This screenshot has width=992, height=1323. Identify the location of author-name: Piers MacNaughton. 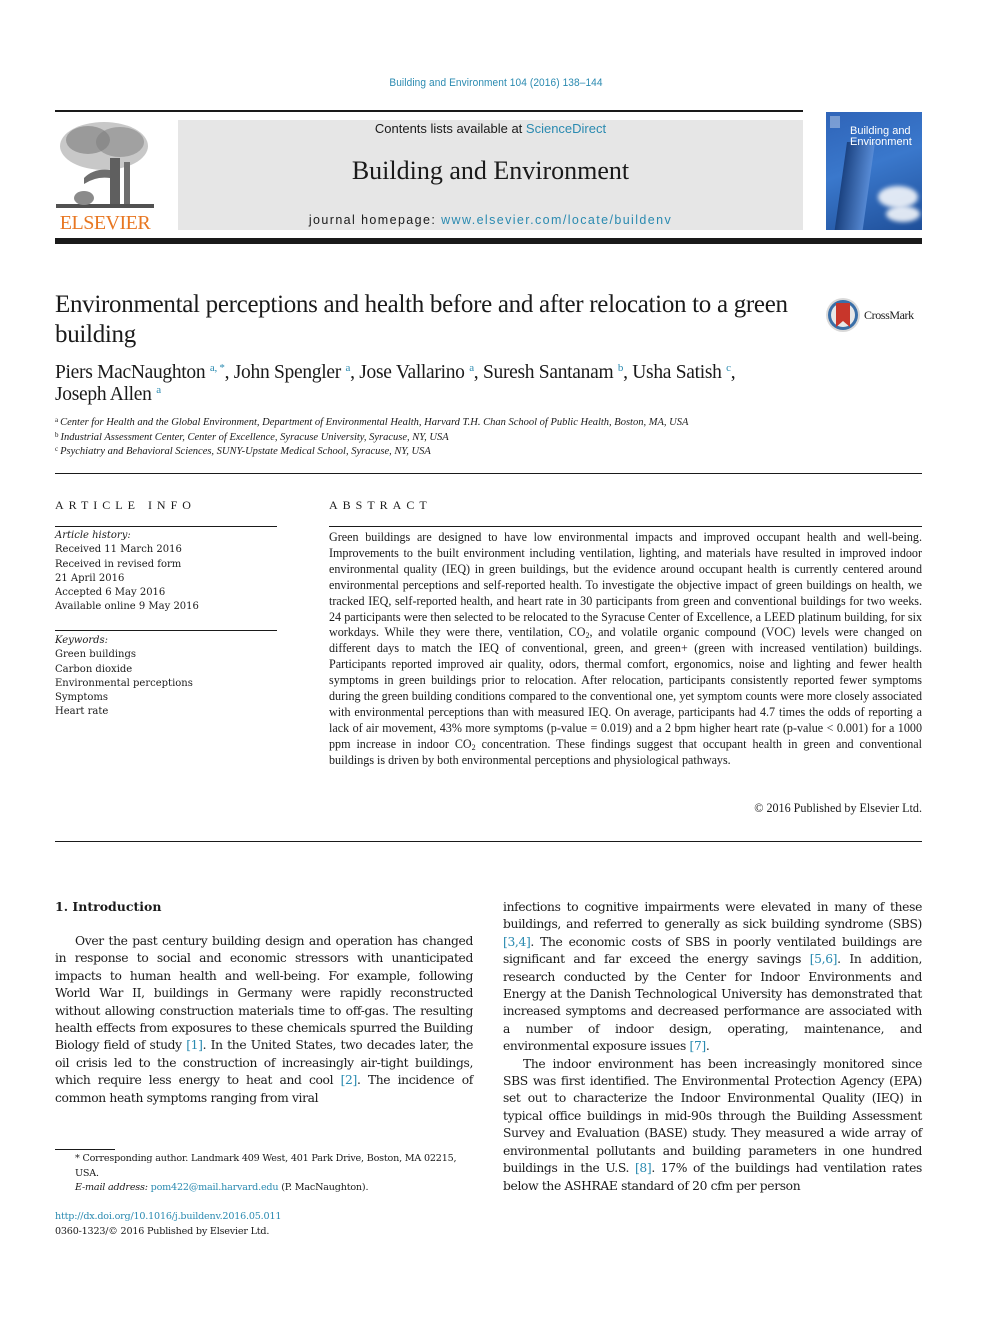
(130, 372).